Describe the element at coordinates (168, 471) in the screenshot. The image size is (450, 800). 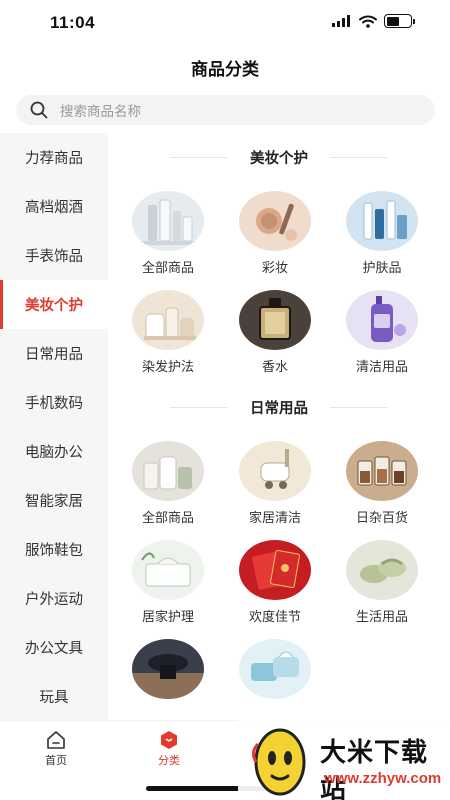
I see `household-jars-icon` at that location.